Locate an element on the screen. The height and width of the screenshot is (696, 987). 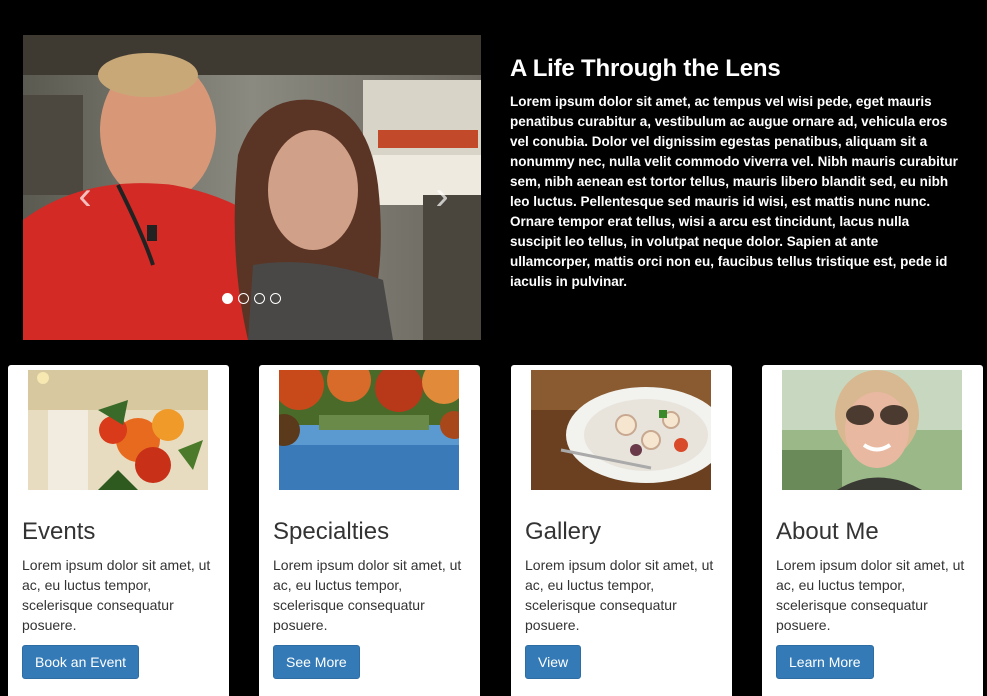
card-title: About Me is located at coordinates (827, 531).